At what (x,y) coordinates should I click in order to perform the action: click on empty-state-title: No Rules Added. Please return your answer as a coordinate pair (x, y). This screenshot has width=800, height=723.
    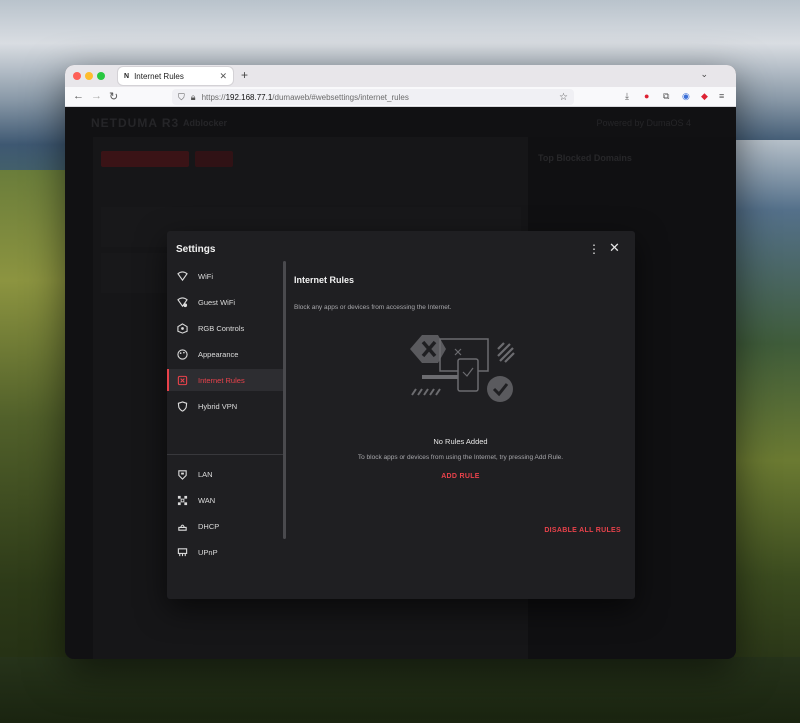
    Looking at the image, I should click on (460, 441).